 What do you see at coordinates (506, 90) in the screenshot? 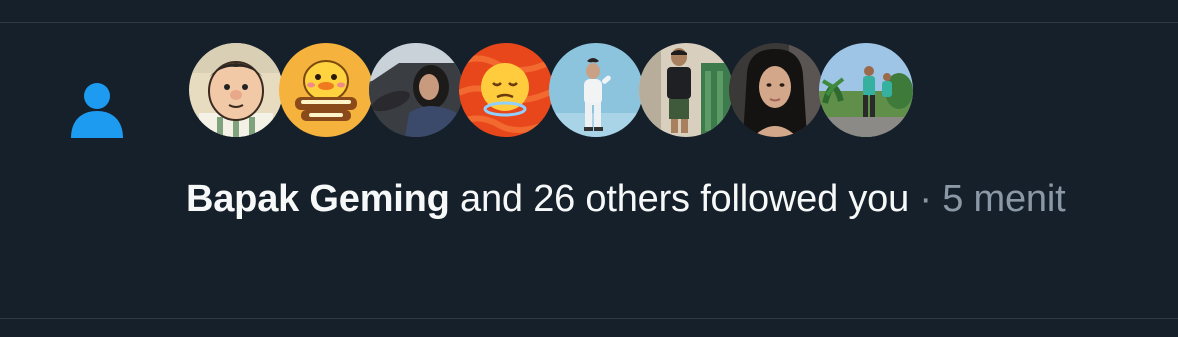
I see `sleepy-emoji-avatar` at bounding box center [506, 90].